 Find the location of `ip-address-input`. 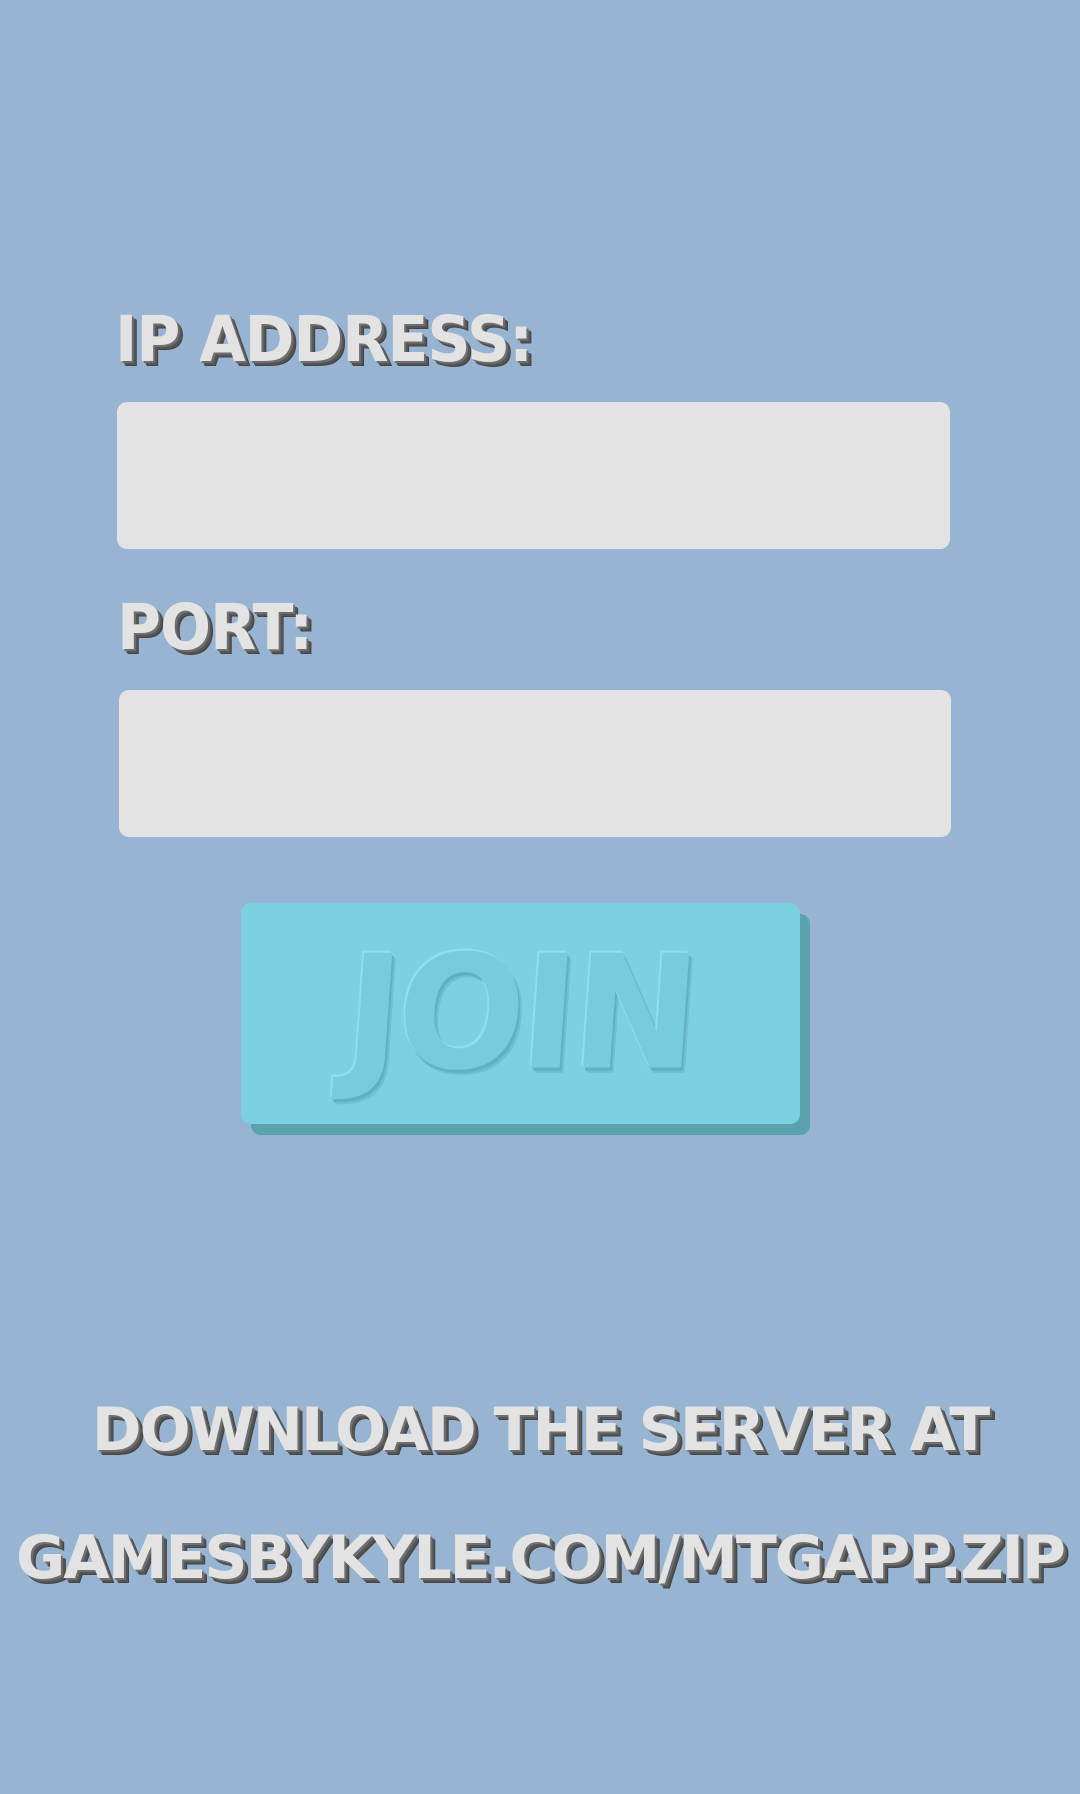

ip-address-input is located at coordinates (533, 475).